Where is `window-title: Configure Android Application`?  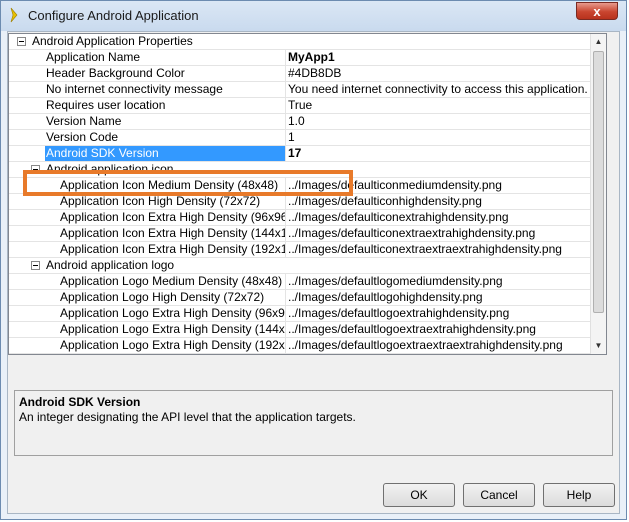
window-title: Configure Android Application is located at coordinates (113, 15).